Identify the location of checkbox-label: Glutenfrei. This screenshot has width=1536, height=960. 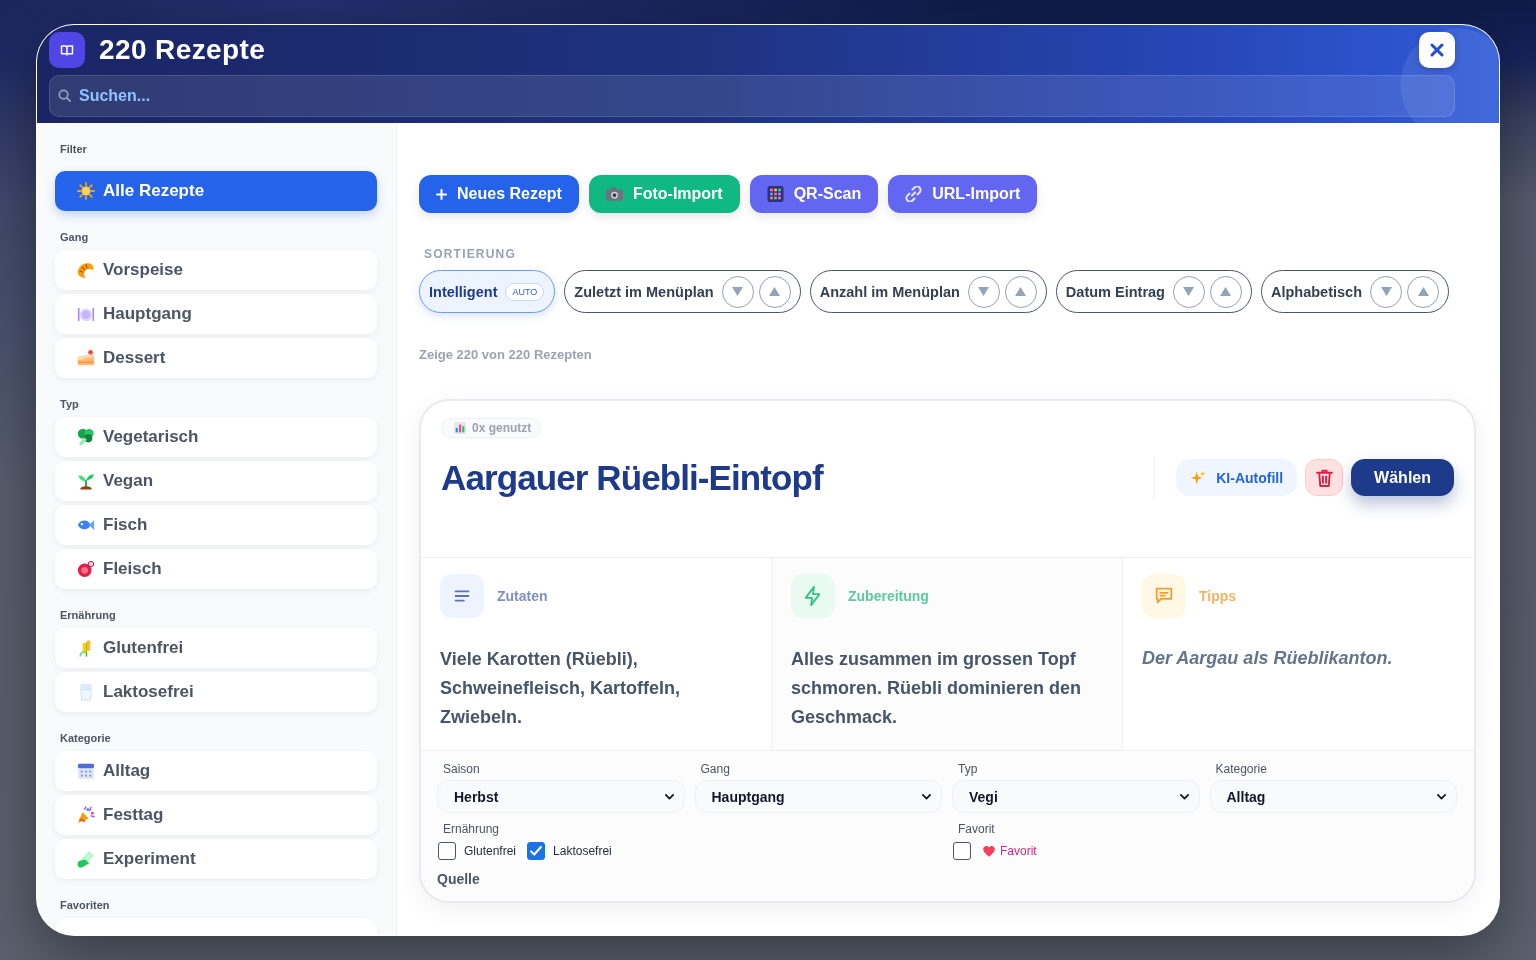
(490, 851).